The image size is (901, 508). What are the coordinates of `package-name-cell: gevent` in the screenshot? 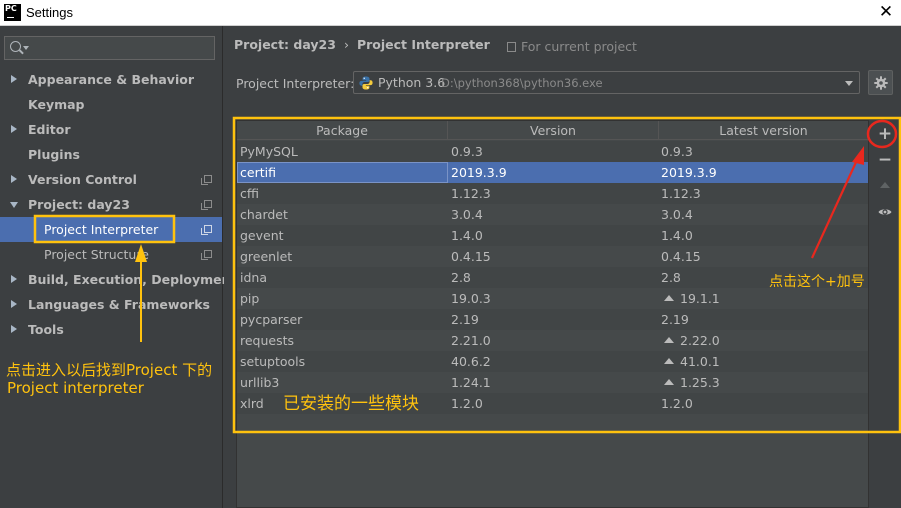 It's located at (342, 235).